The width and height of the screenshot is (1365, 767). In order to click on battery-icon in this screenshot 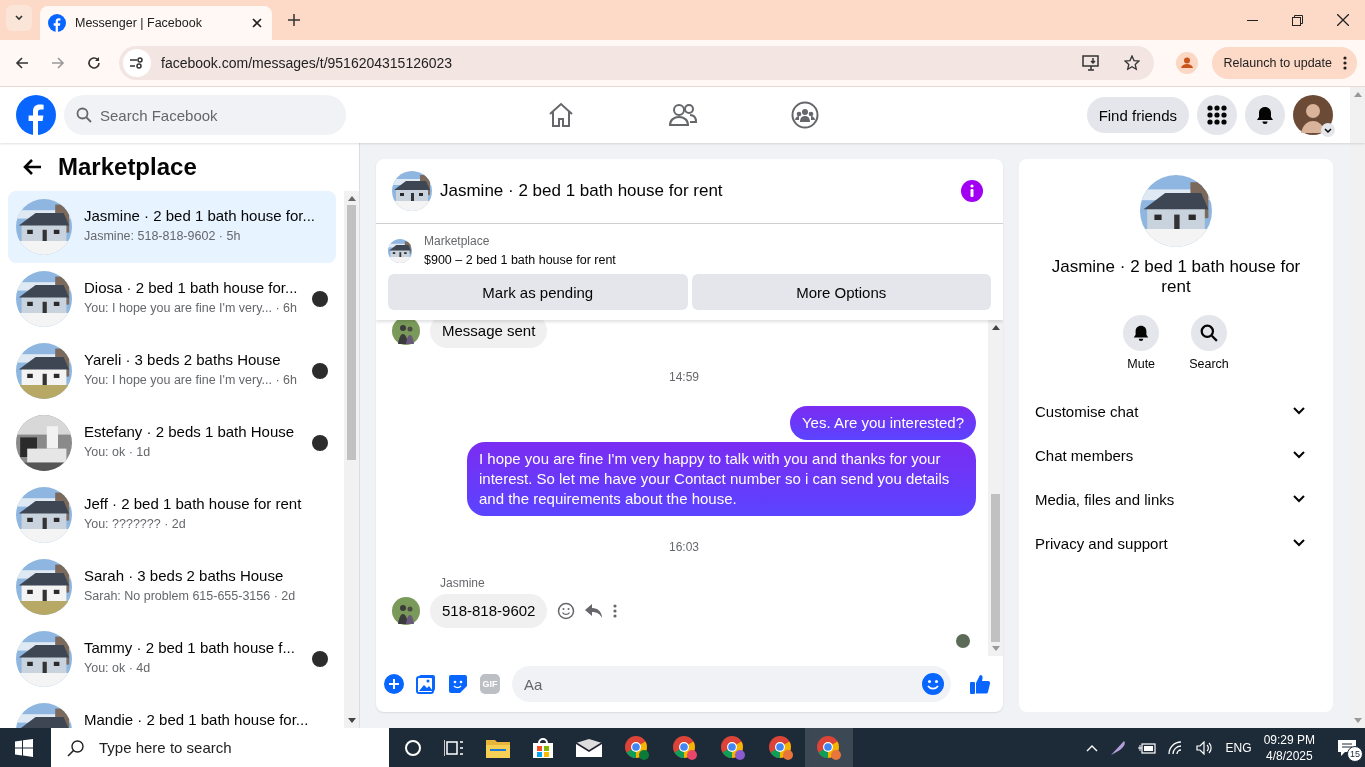, I will do `click(1146, 747)`.